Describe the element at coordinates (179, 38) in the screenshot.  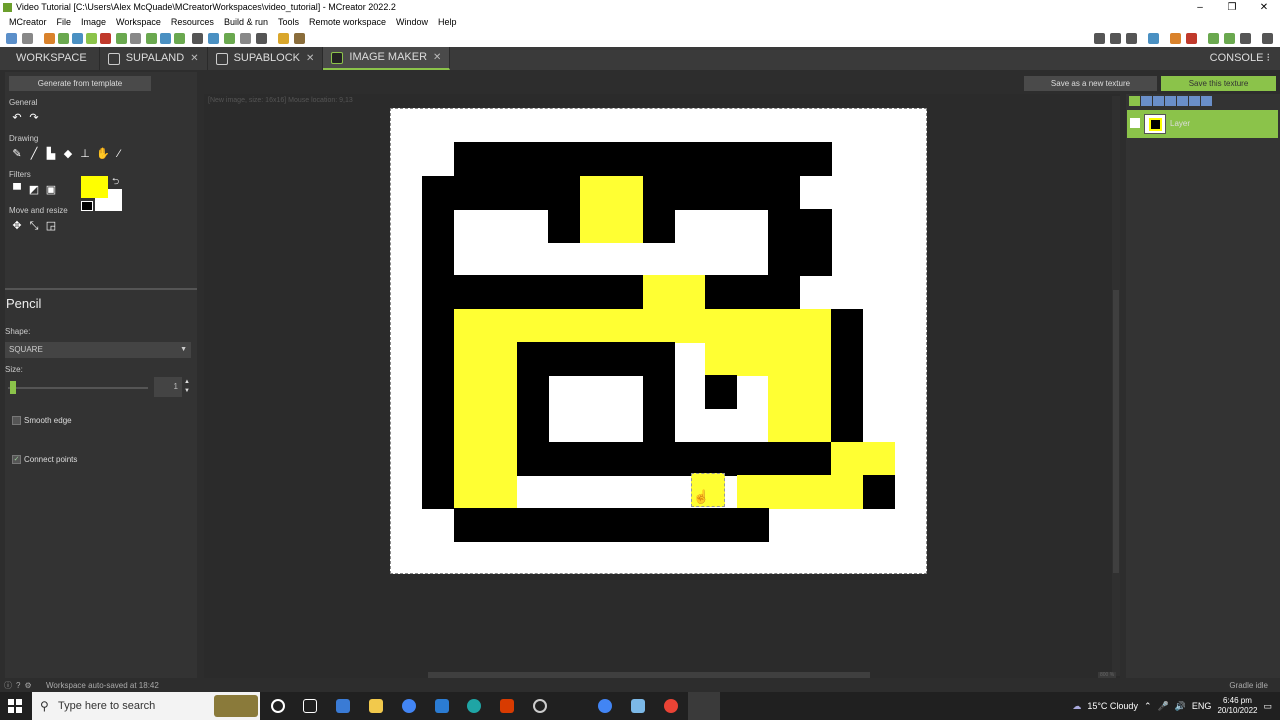
I see `code-icon` at that location.